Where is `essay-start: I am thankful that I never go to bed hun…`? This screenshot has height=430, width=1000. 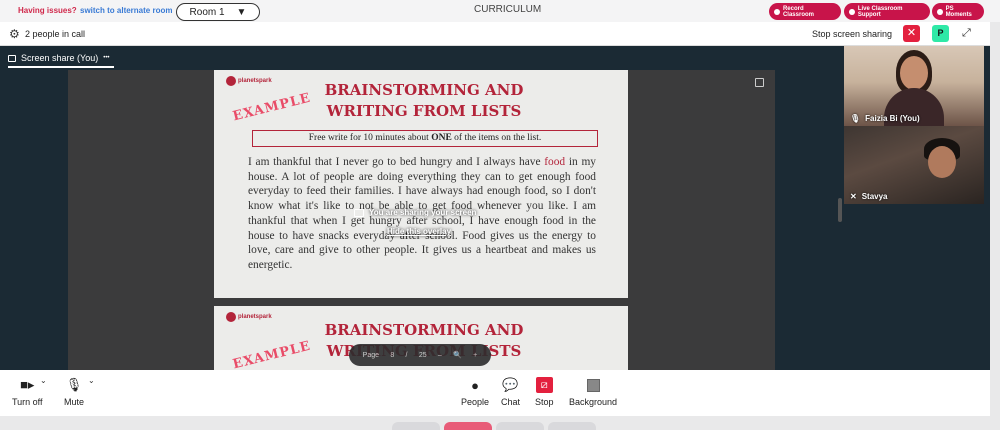 essay-start: I am thankful that I never go to bed hun… is located at coordinates (396, 162).